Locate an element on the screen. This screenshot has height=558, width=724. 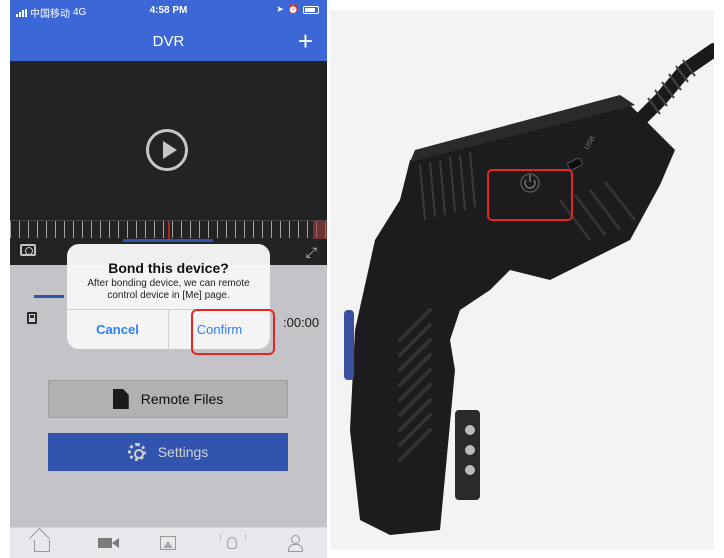
nav-bar: DVR + is located at coordinates (168, 41).